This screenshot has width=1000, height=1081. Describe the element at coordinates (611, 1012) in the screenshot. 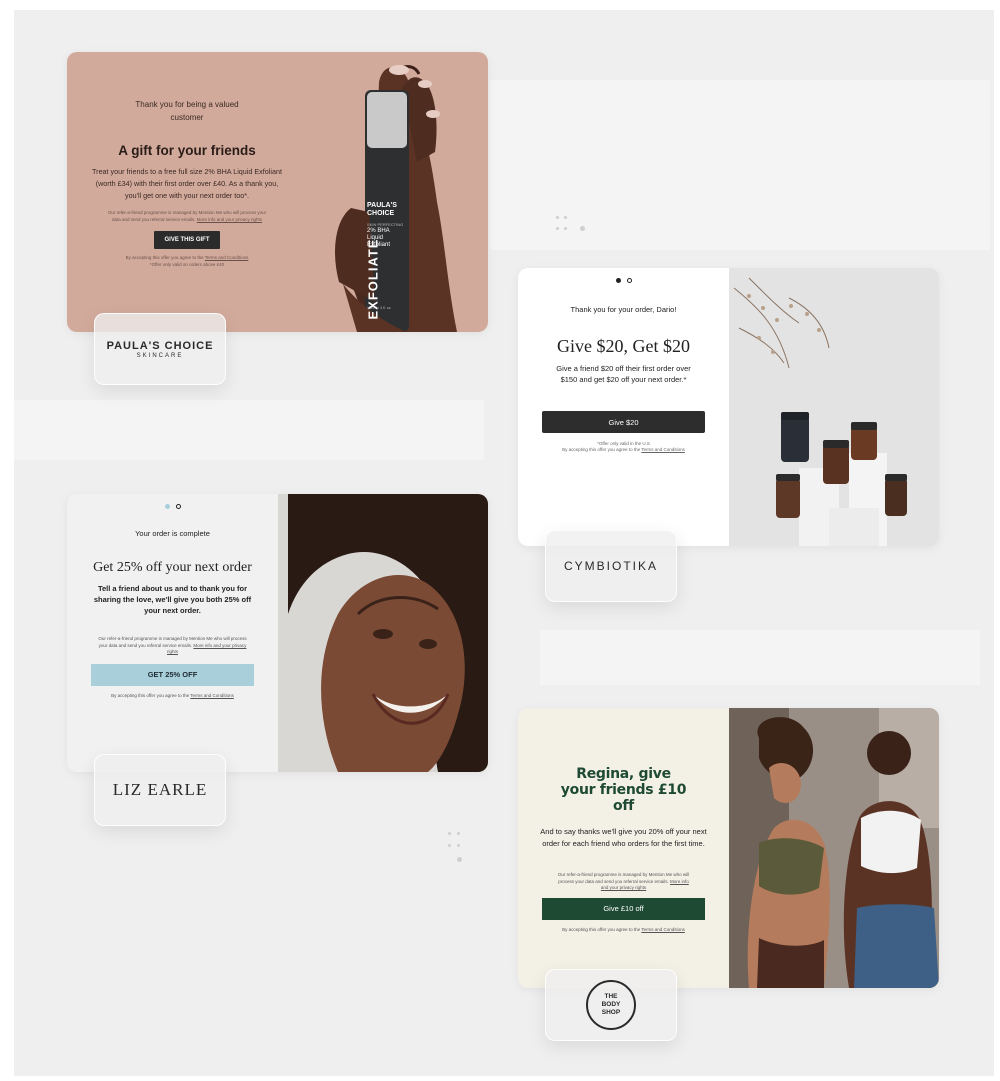

I see `body-shop-logo-line3: SHOP` at that location.